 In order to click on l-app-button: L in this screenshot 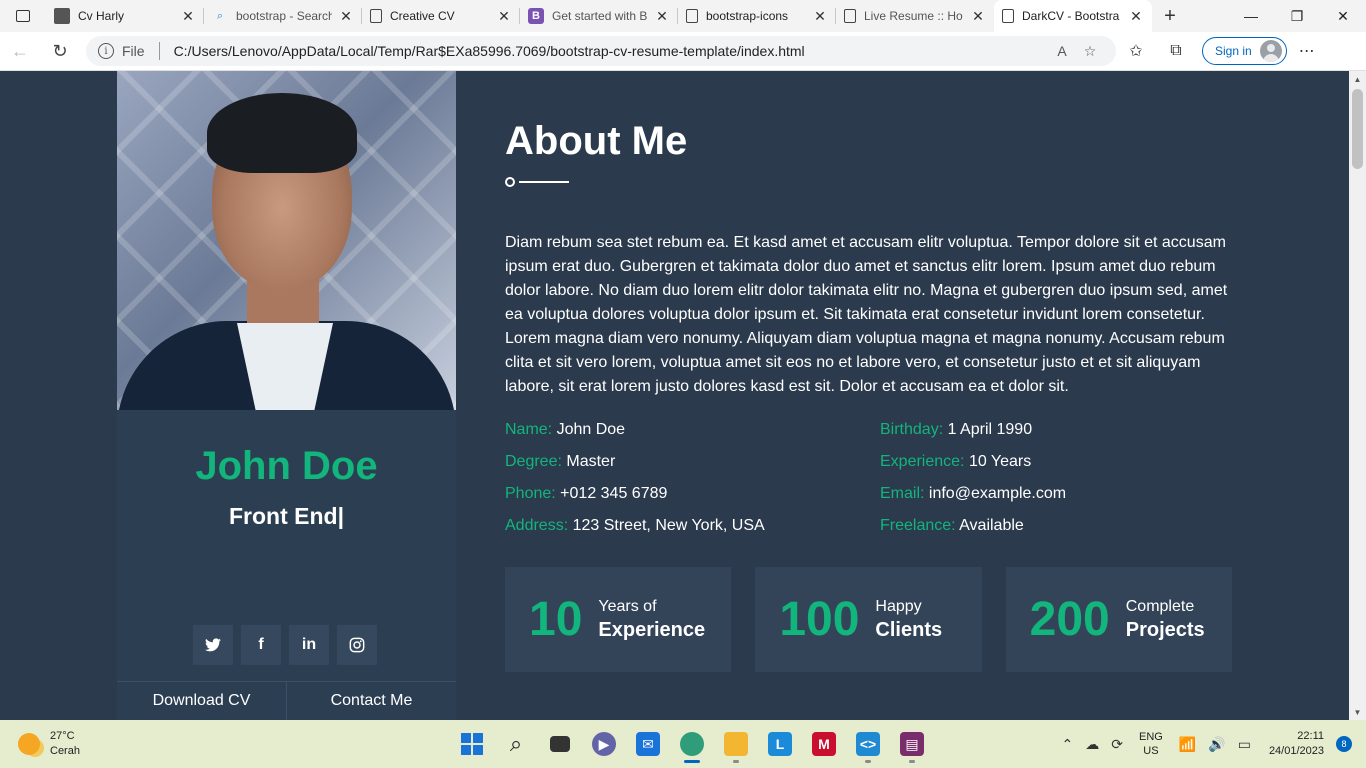, I will do `click(780, 744)`.